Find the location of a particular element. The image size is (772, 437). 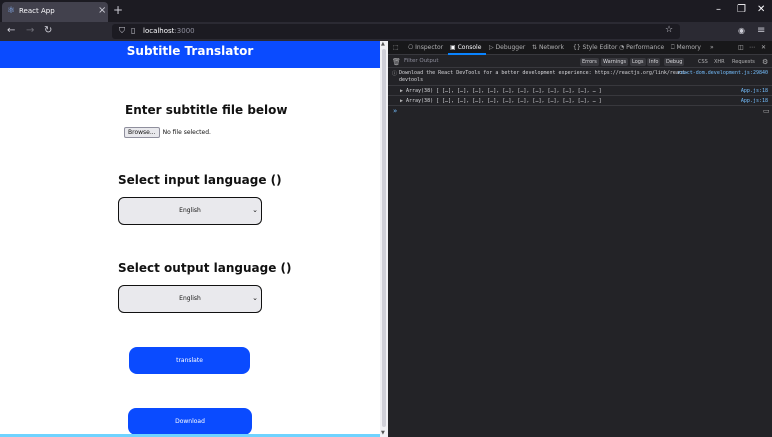

back-arrow-icon: ← is located at coordinates (11, 30).